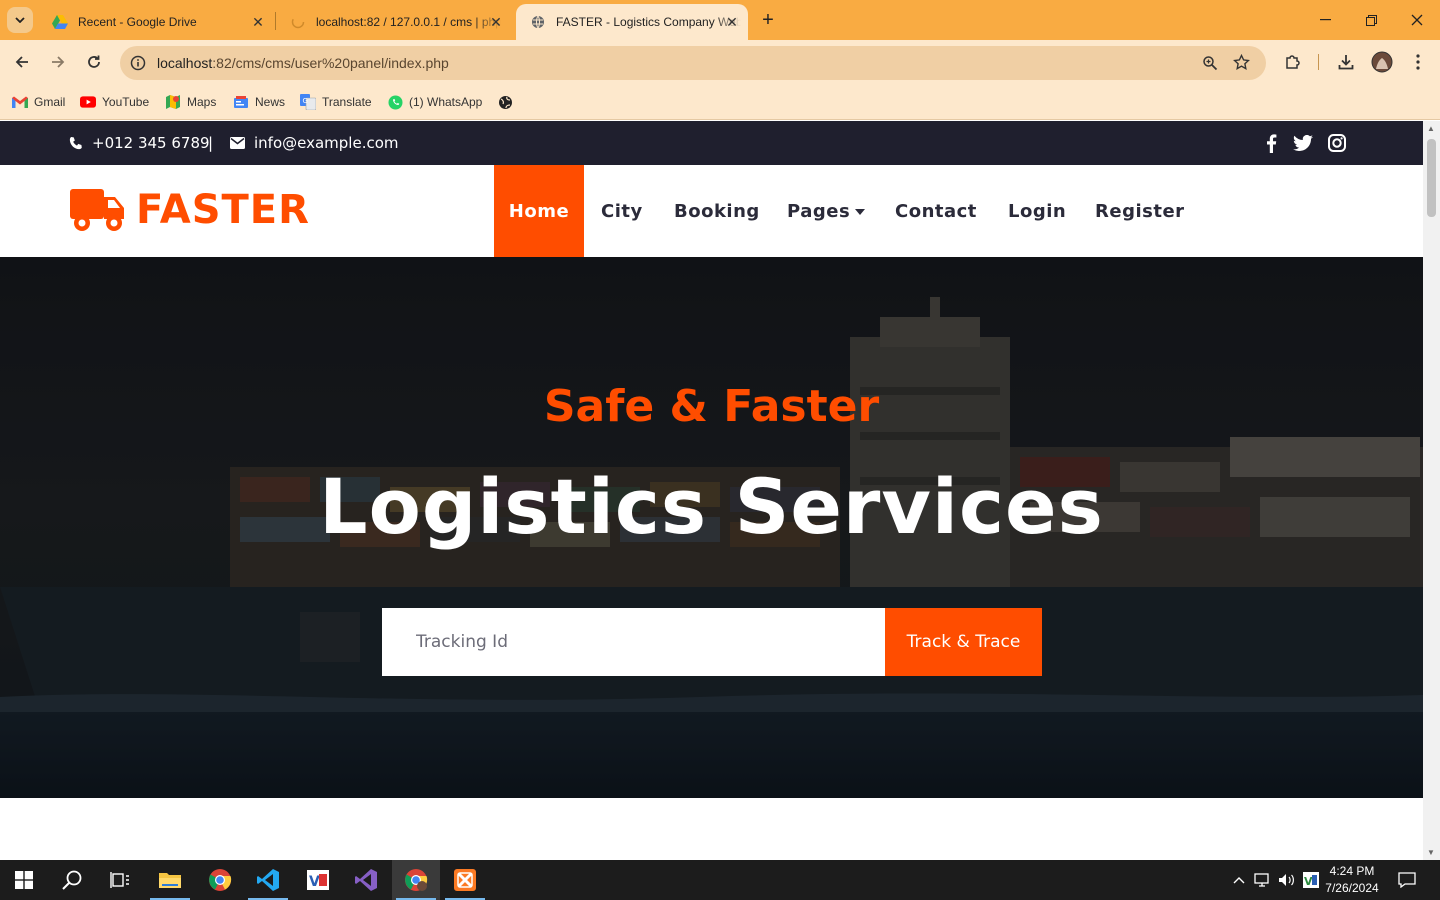  I want to click on browser-tab-drive: Recent - Google Drive ✕, so click(156, 22).